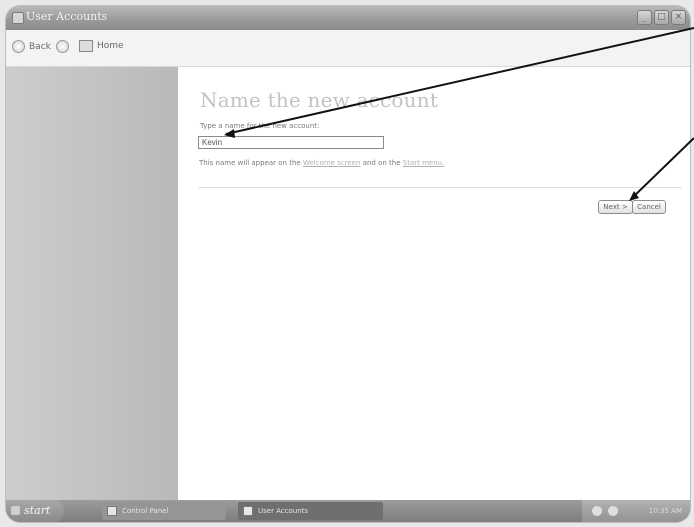 This screenshot has width=694, height=527. I want to click on system-tray: 10:35 AM, so click(636, 511).